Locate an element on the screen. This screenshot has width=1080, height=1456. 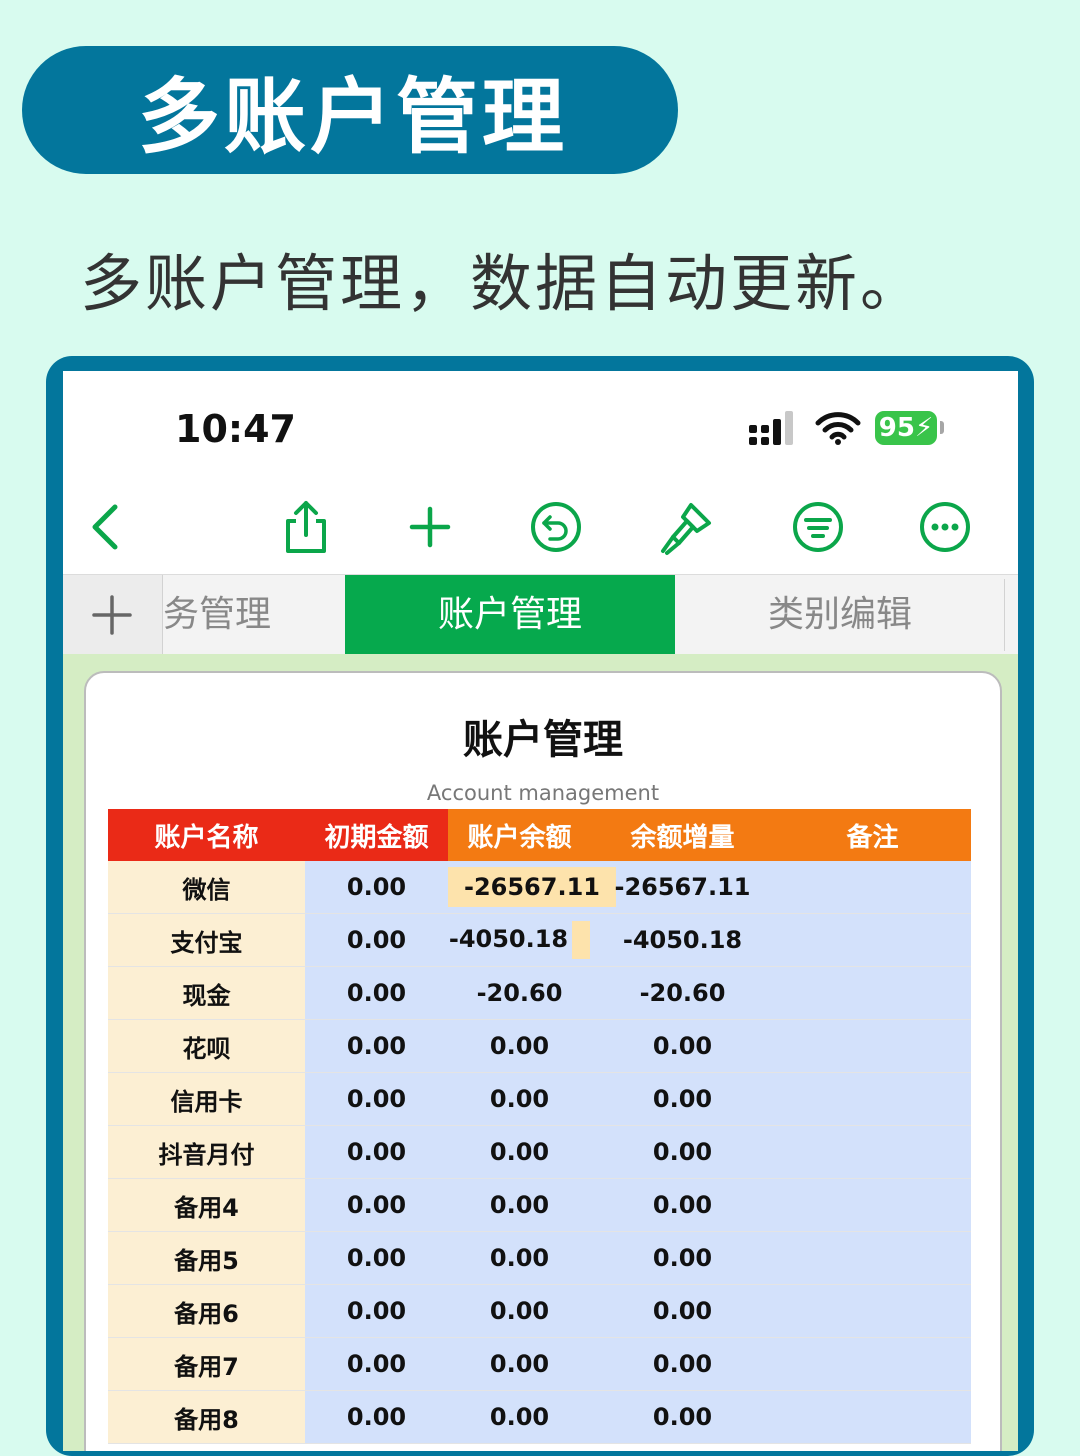
cell-account-name: 支付宝 is located at coordinates (206, 940).